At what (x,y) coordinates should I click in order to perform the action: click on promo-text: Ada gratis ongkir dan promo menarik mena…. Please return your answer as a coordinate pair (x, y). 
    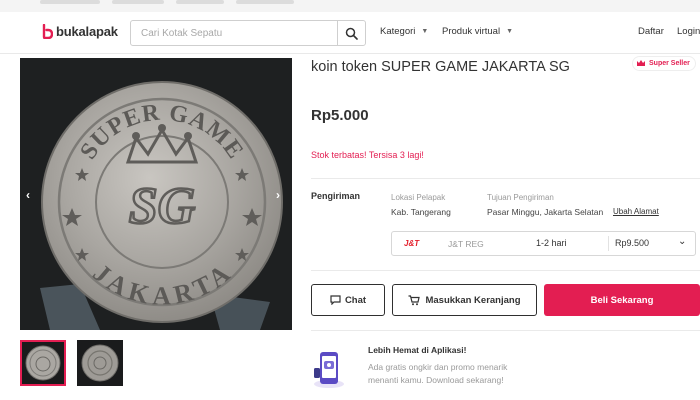
    Looking at the image, I should click on (438, 373).